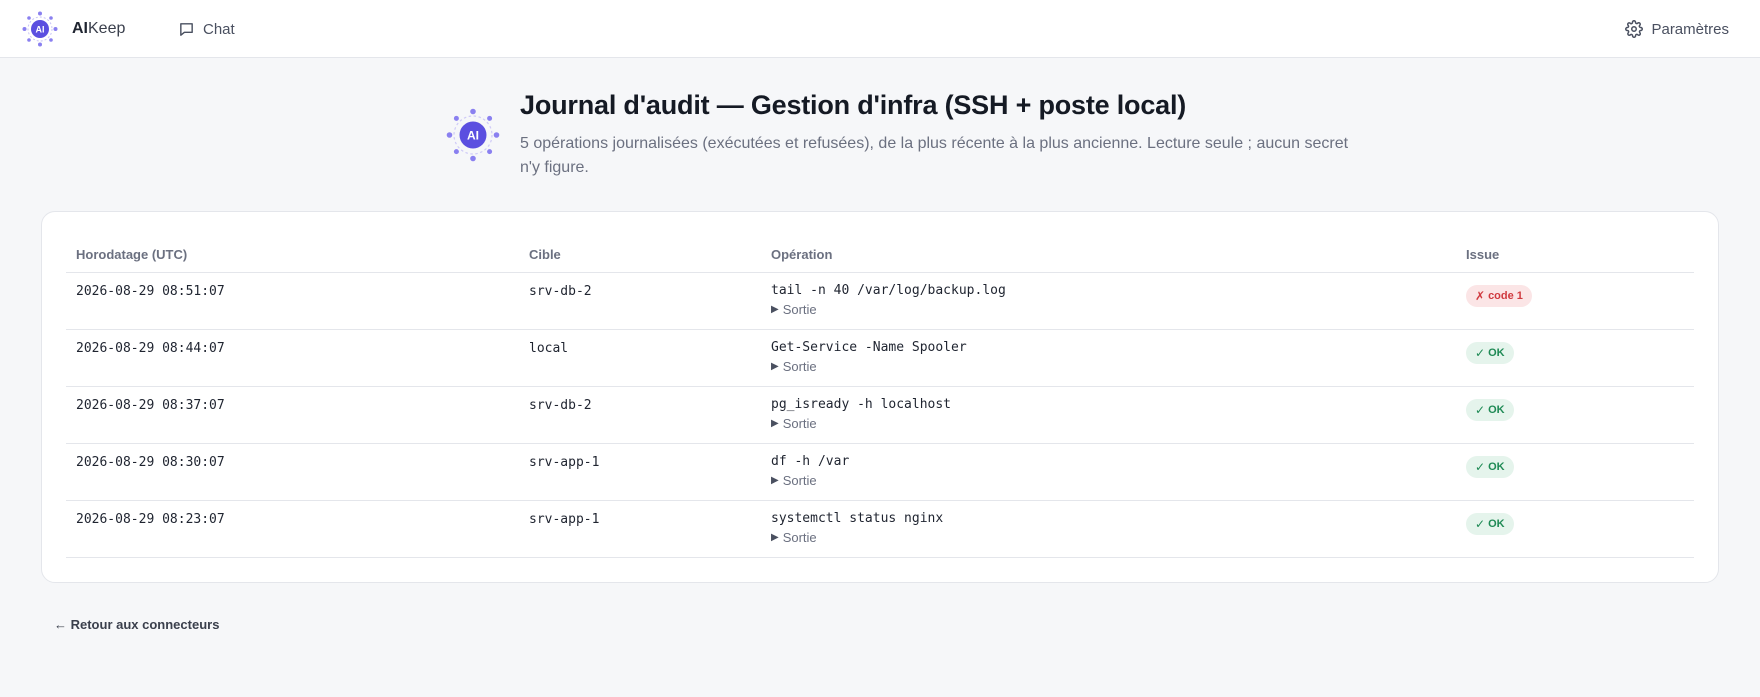  I want to click on column-header-timestamp: Horodatage (UTC), so click(292, 255).